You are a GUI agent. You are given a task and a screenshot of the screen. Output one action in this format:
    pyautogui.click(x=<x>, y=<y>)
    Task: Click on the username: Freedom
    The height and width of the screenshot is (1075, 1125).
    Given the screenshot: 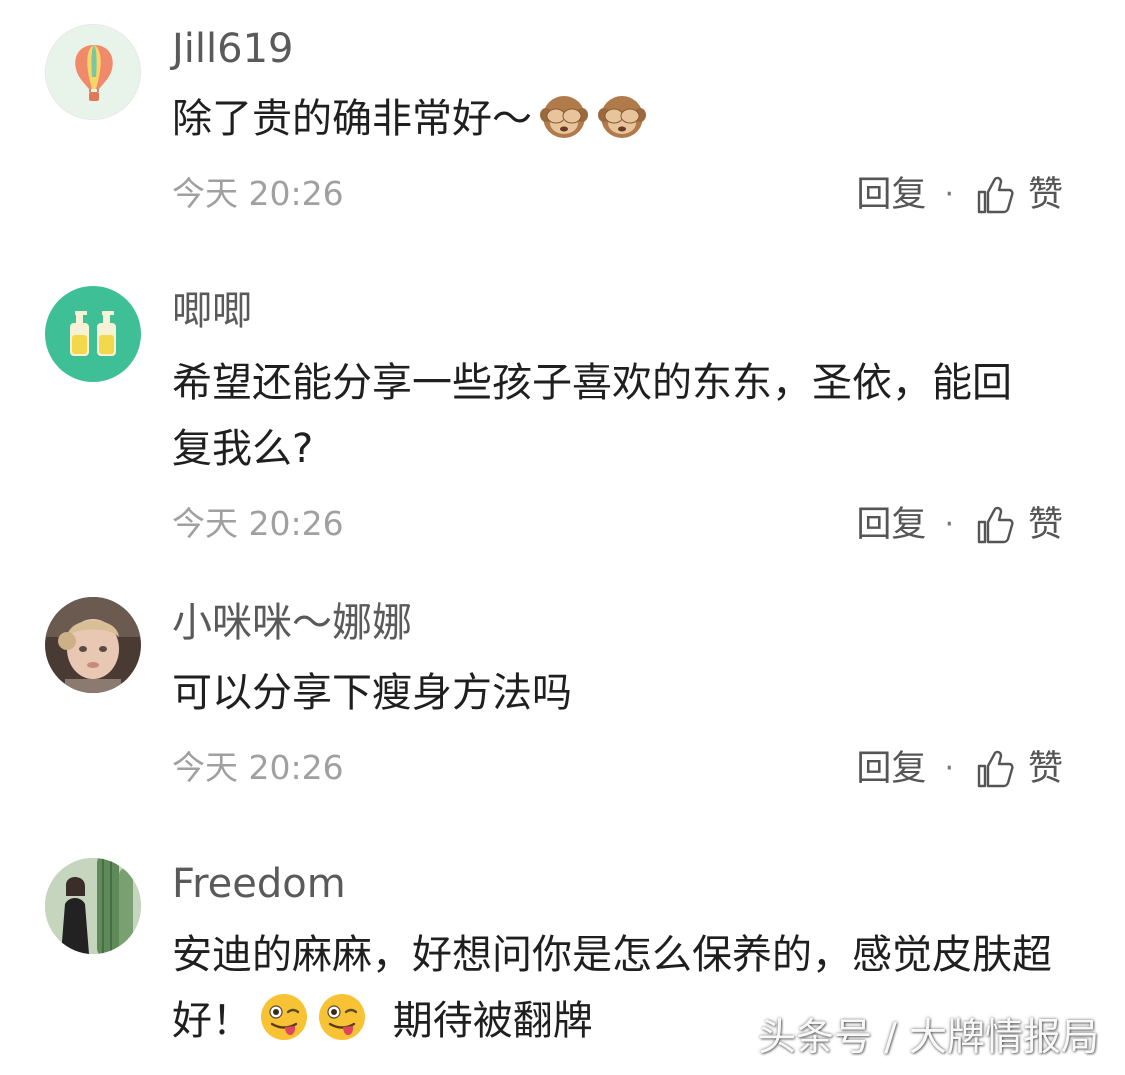 What is the action you would take?
    pyautogui.click(x=259, y=884)
    